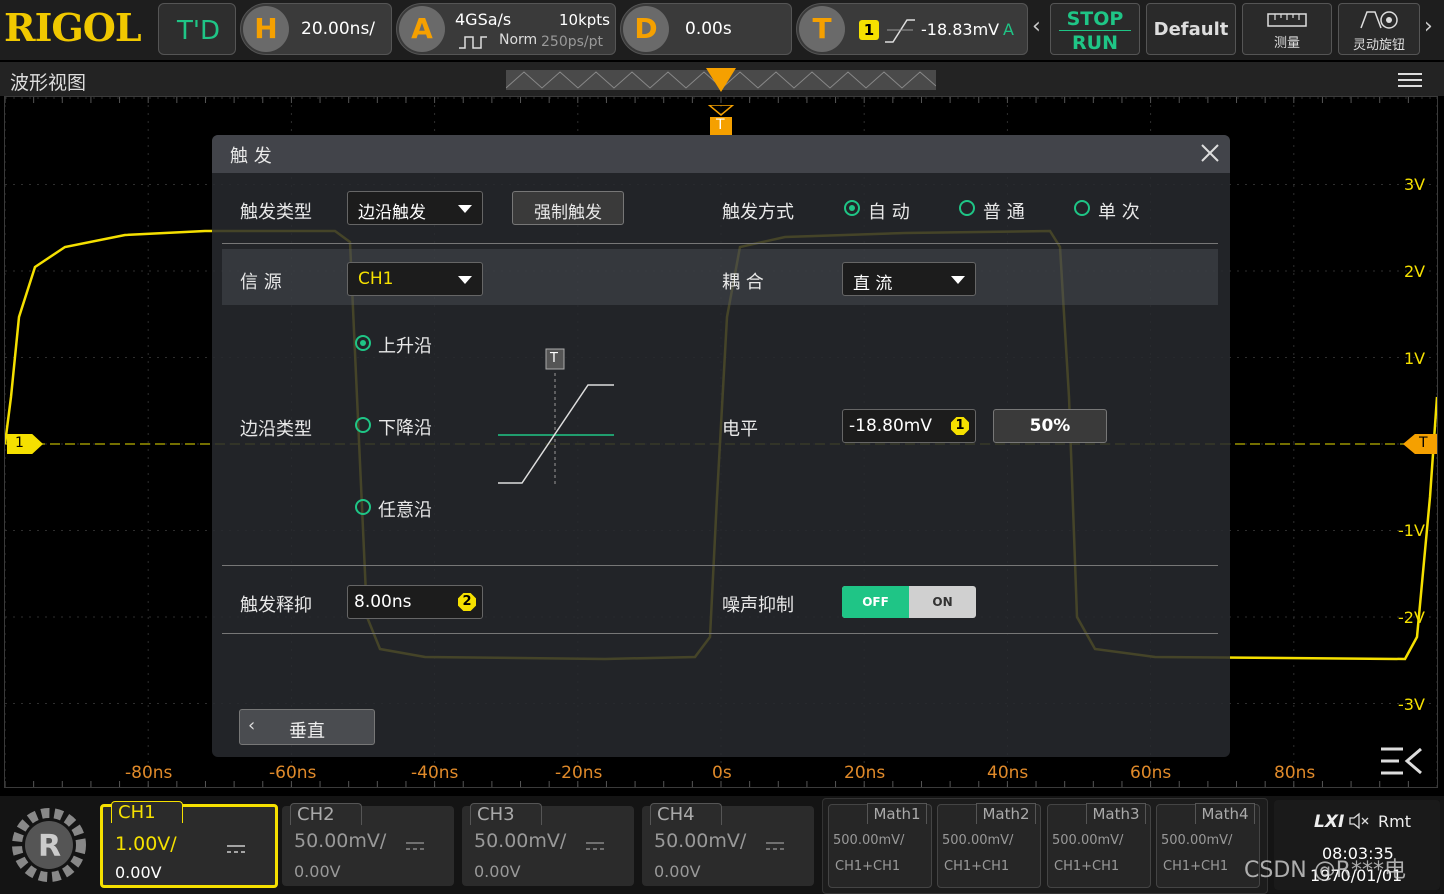  I want to click on trigger-type-value: 边沿触发, so click(392, 213).